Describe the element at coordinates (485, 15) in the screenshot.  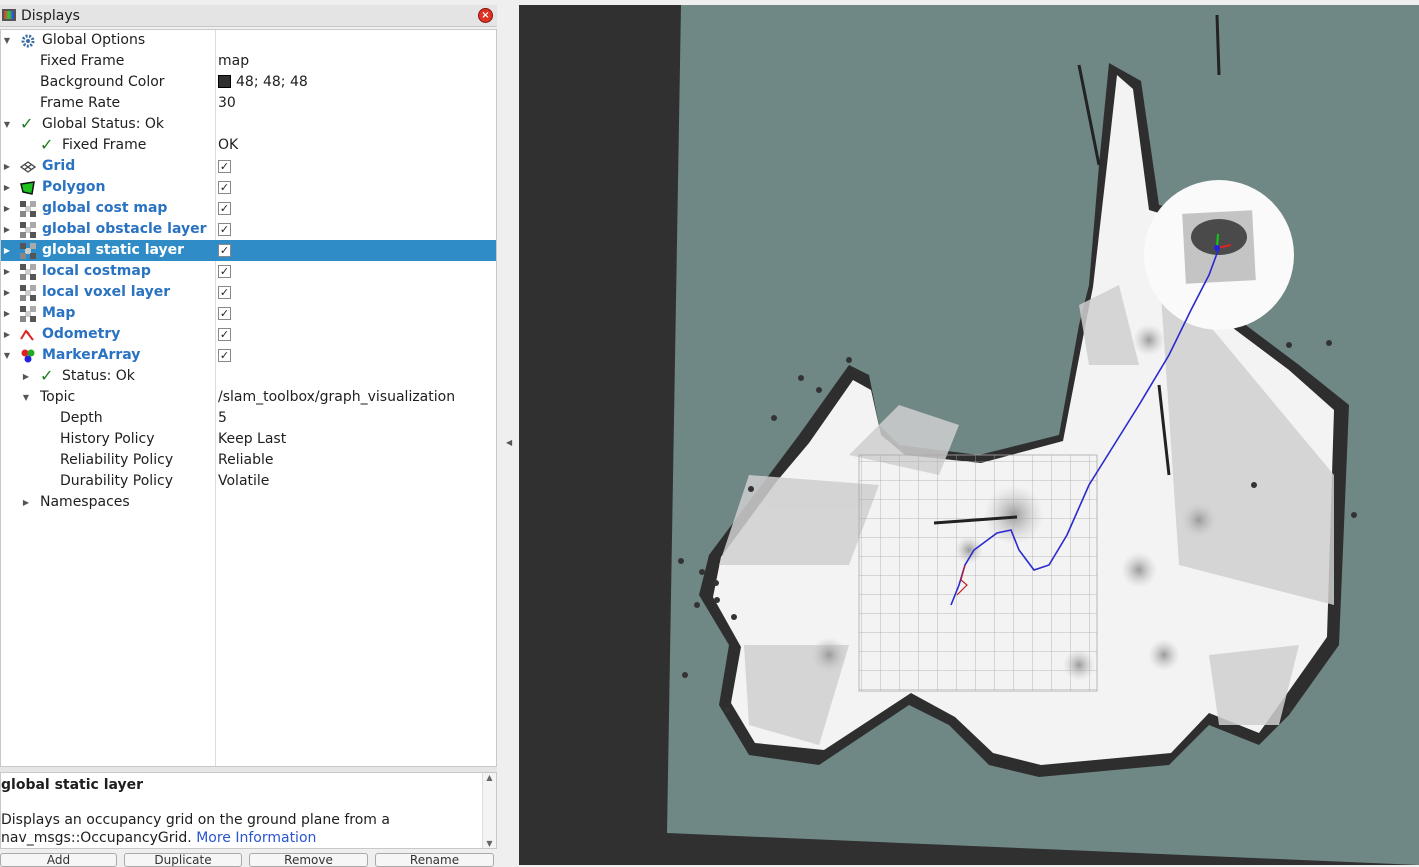
I see `close-panel-button: ×` at that location.